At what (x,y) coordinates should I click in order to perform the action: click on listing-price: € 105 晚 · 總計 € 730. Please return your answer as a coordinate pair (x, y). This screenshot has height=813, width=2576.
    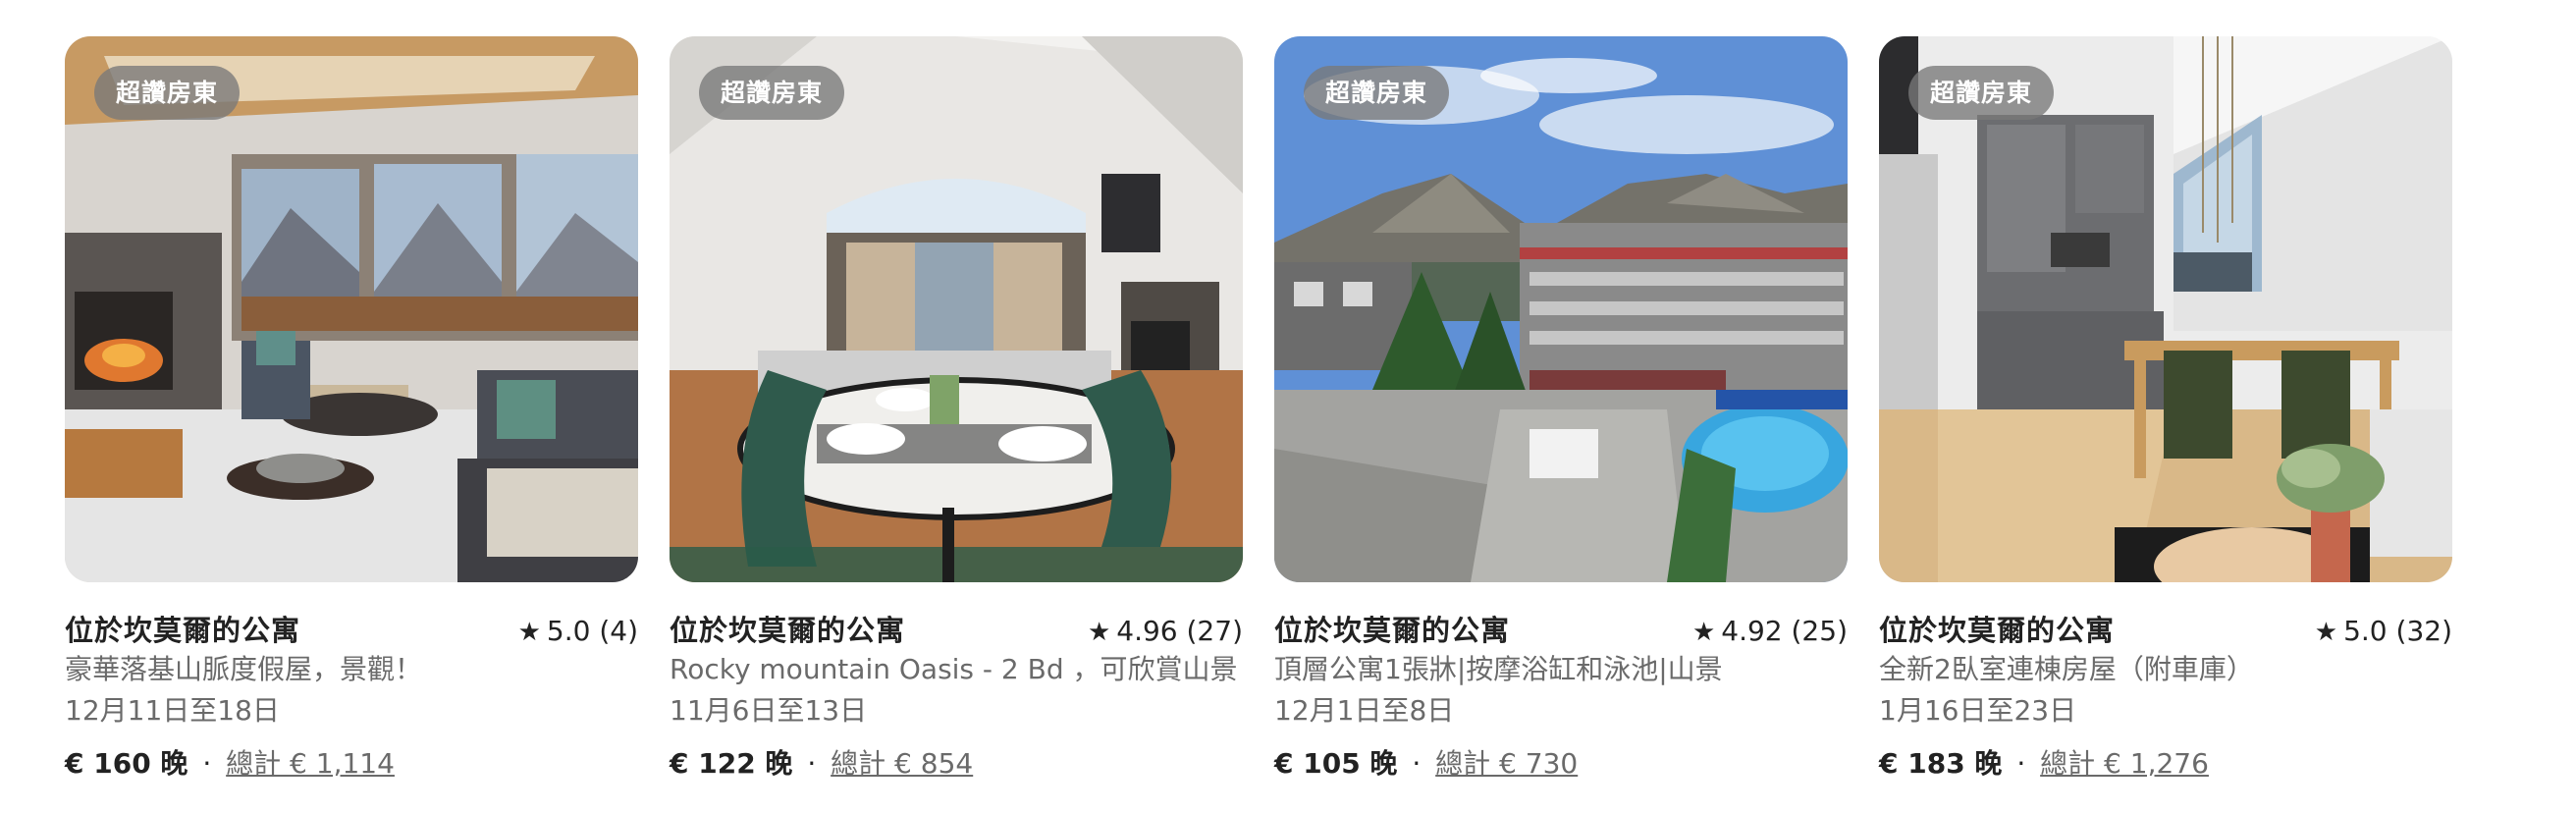
    Looking at the image, I should click on (1561, 764).